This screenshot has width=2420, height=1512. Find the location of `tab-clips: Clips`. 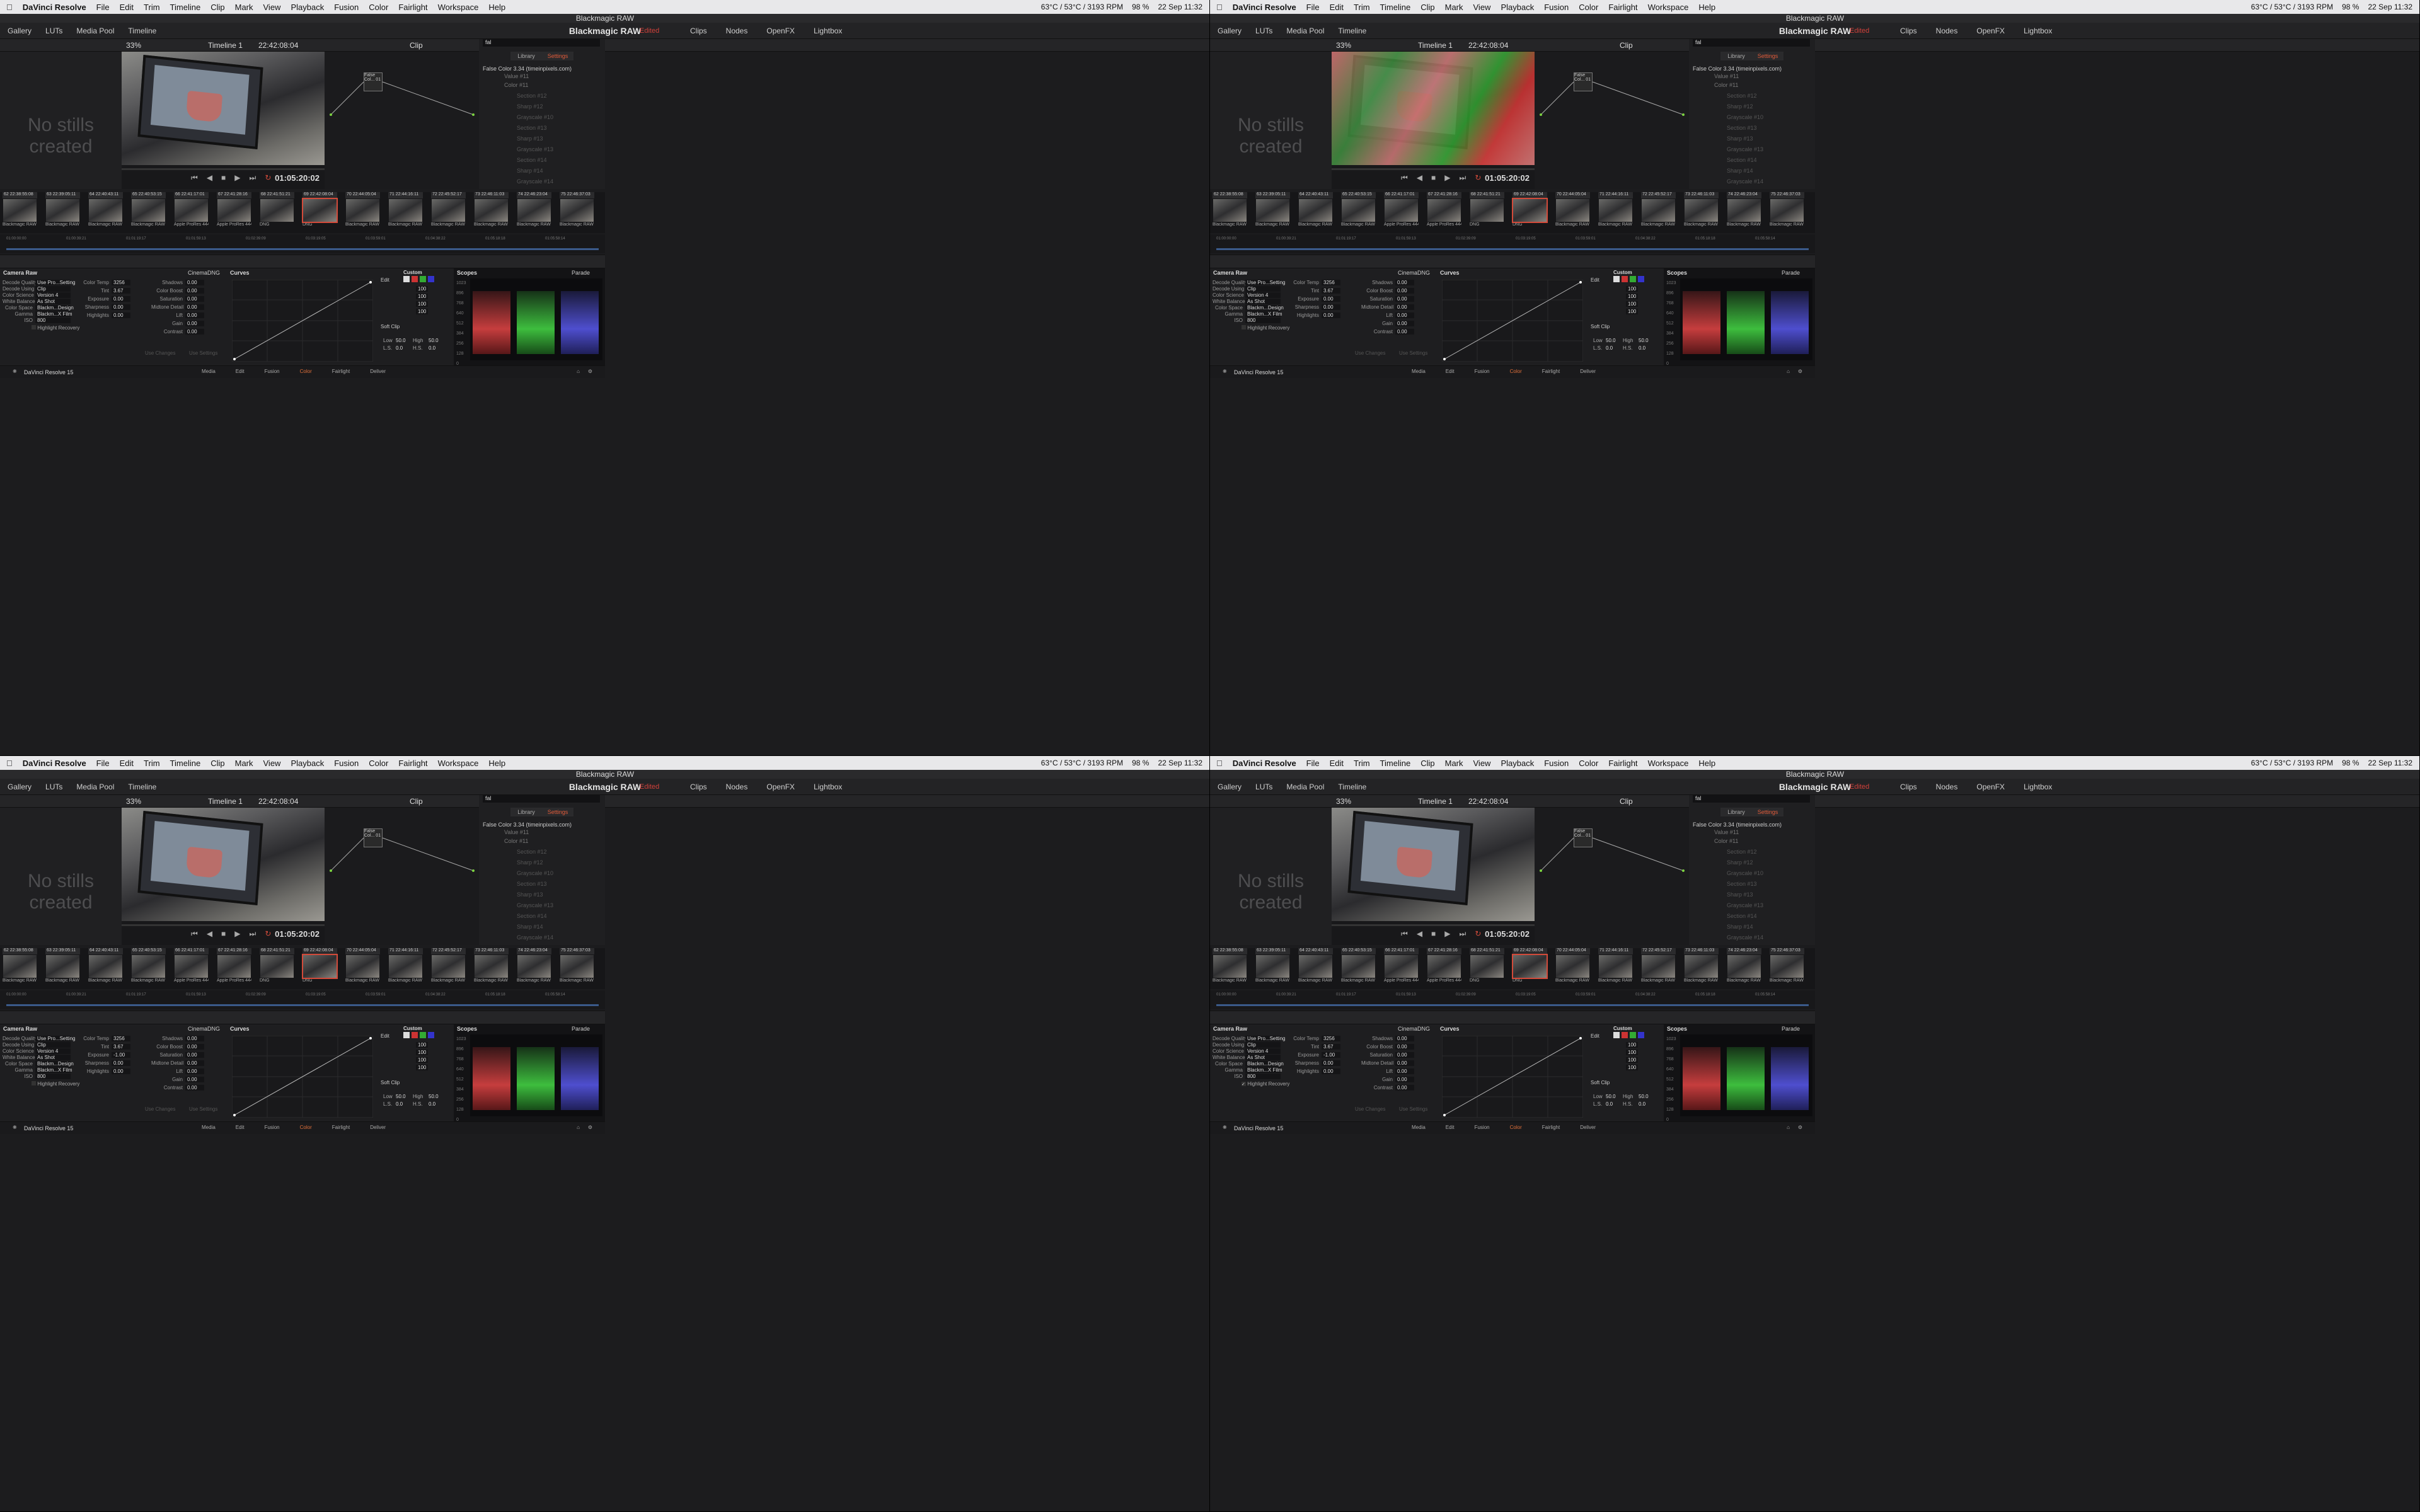

tab-clips: Clips is located at coordinates (1909, 786).